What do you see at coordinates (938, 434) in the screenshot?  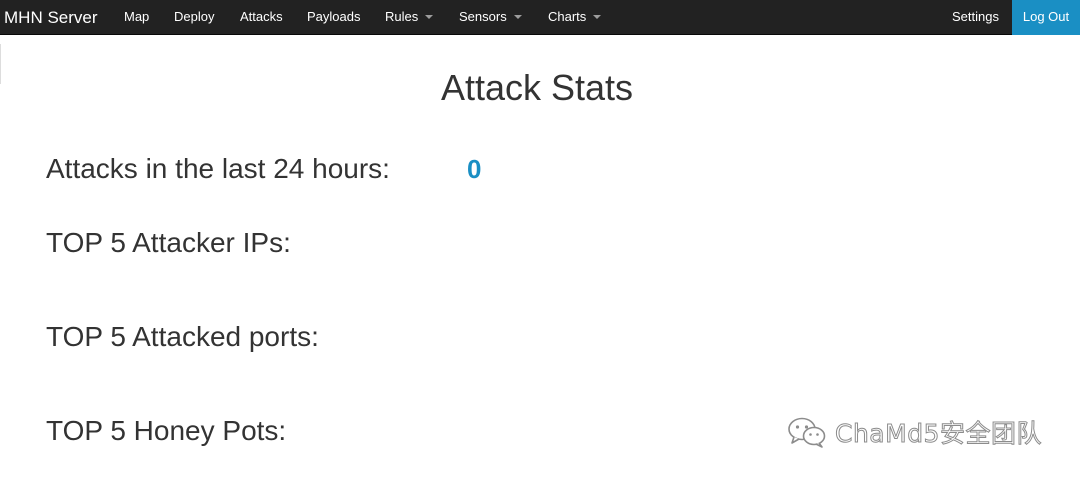 I see `watermark-text: ChaMd5安全团队` at bounding box center [938, 434].